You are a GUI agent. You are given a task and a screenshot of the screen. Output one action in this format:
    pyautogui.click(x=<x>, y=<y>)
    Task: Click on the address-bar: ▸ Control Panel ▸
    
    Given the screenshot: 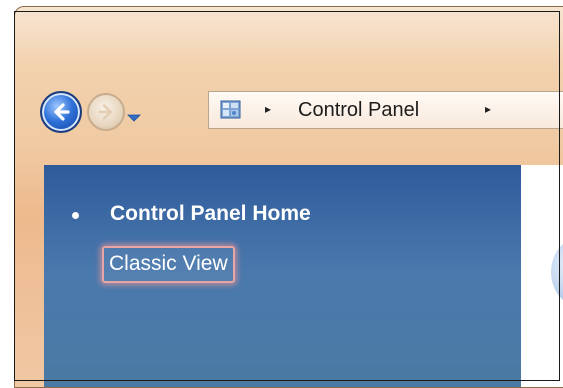 What is the action you would take?
    pyautogui.click(x=385, y=110)
    